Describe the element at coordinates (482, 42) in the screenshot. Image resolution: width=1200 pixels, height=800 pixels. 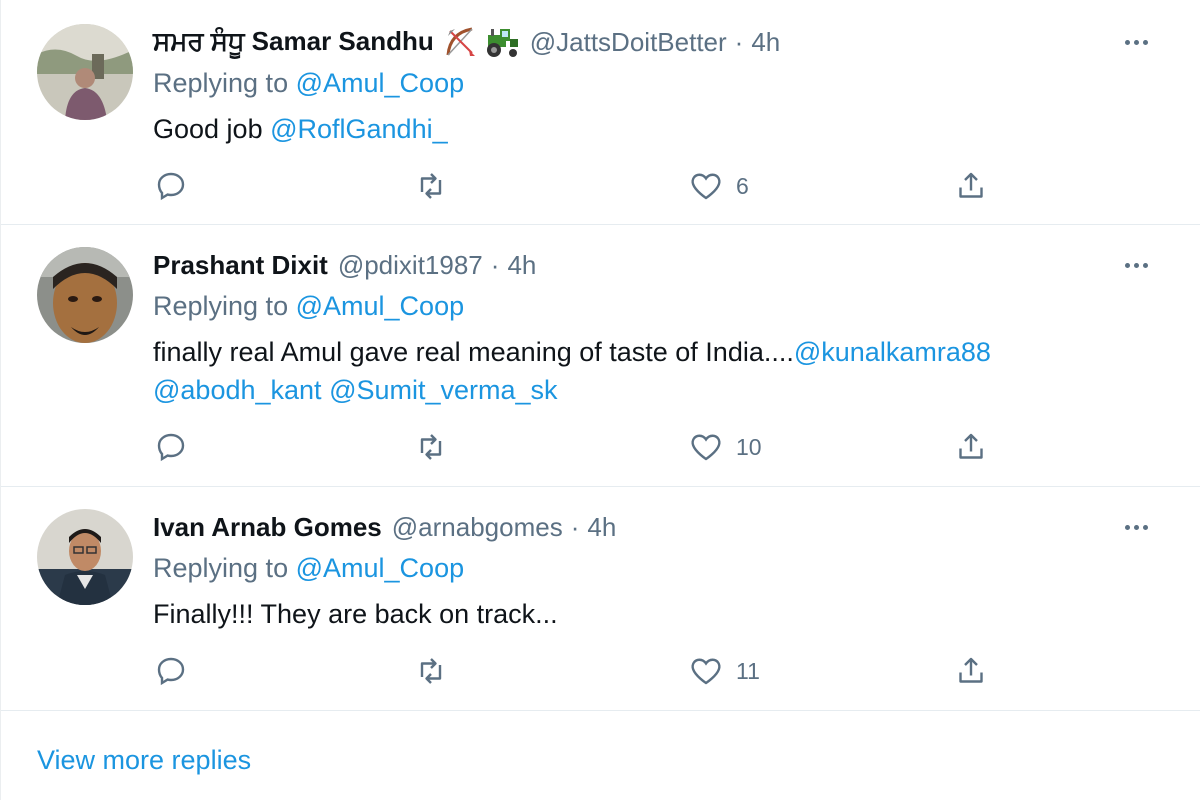
I see `emoji-group` at that location.